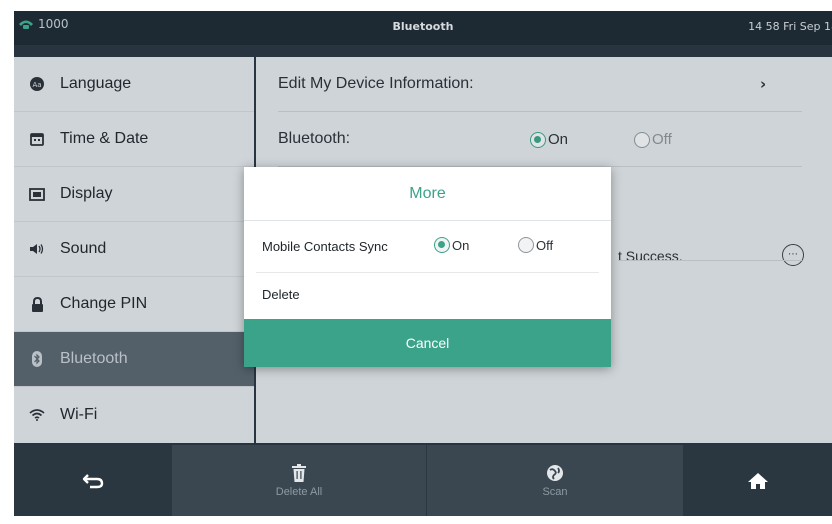 This screenshot has height=524, width=832. Describe the element at coordinates (299, 491) in the screenshot. I see `delete-all-label: Delete All` at that location.